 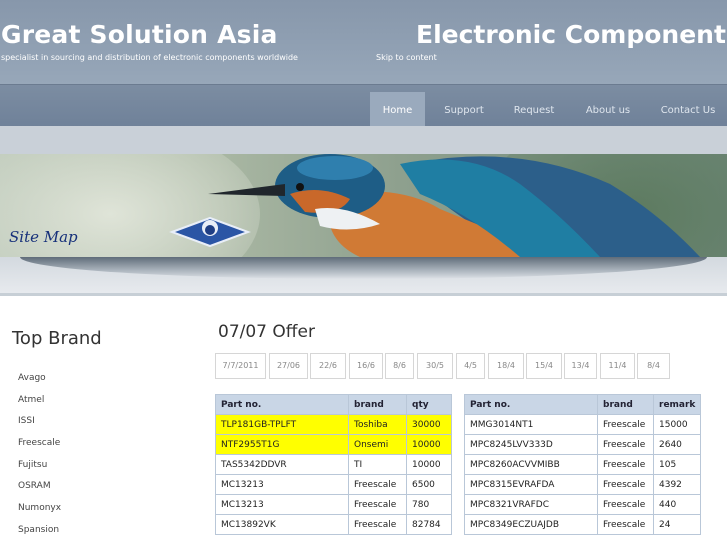 I want to click on date-tab: 8/4, so click(x=653, y=366).